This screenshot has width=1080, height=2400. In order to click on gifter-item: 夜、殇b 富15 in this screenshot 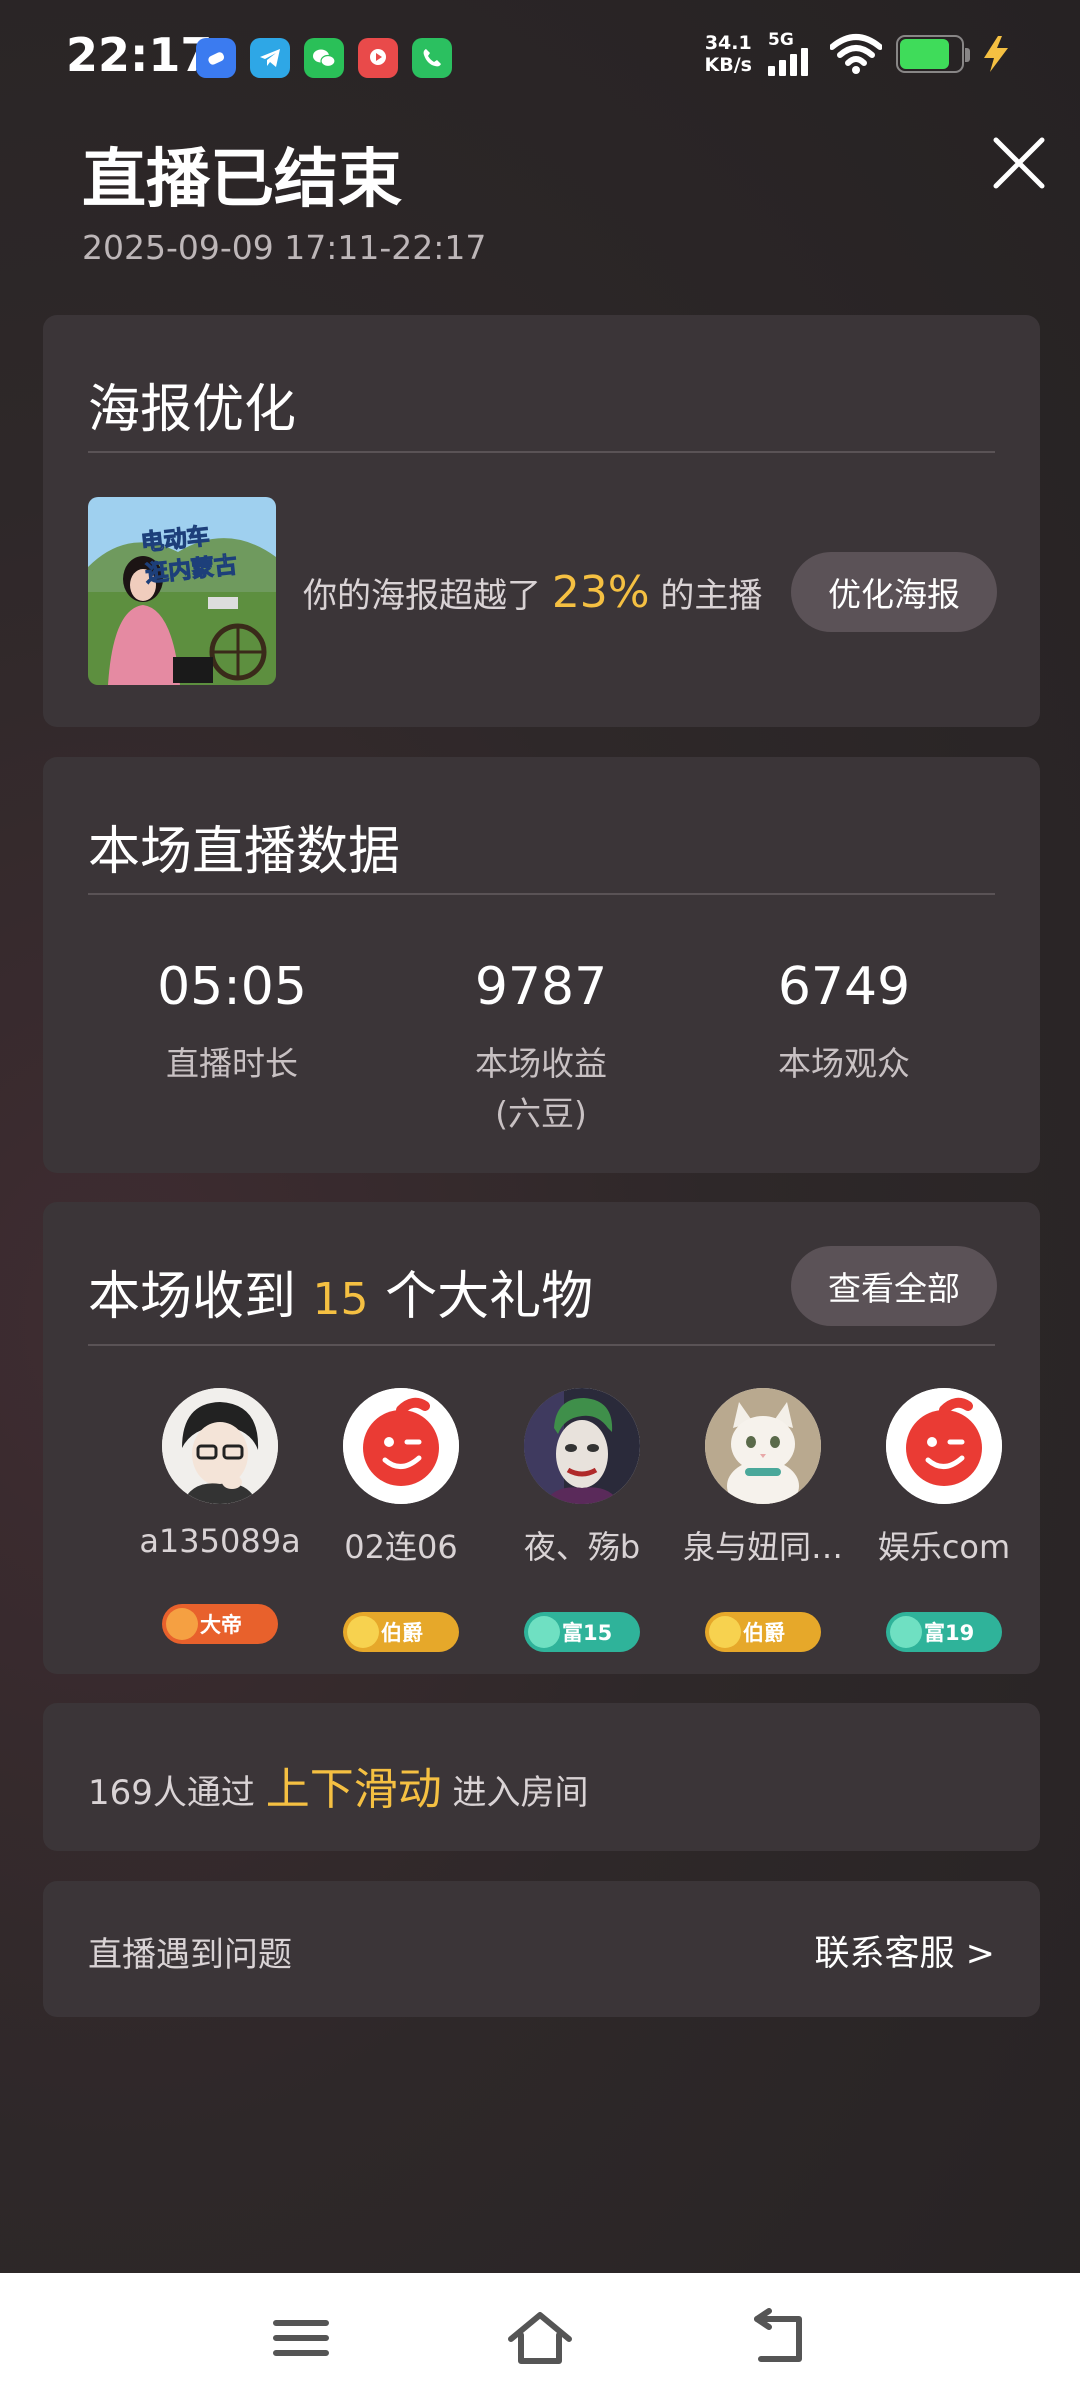, I will do `click(582, 1520)`.